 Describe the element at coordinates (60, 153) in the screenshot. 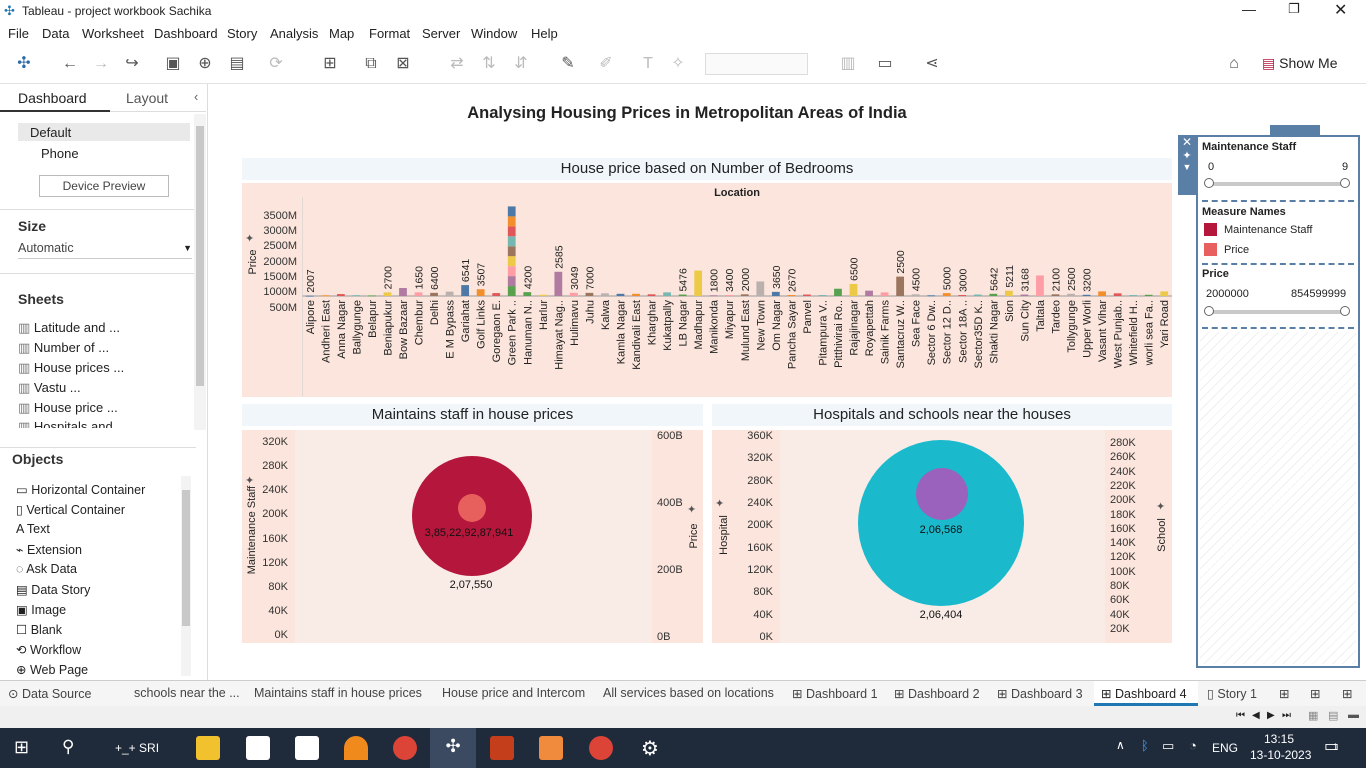

I see `device-phone: Phone` at that location.